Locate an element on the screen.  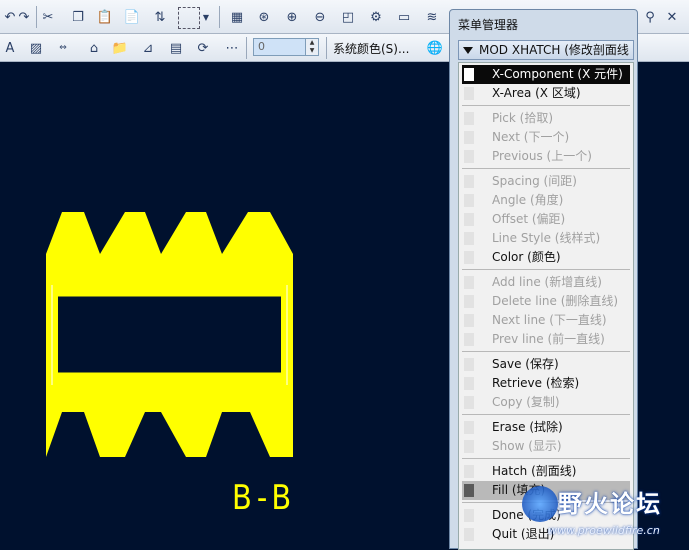
section-bottom-teeth is located at coordinates (169, 415).